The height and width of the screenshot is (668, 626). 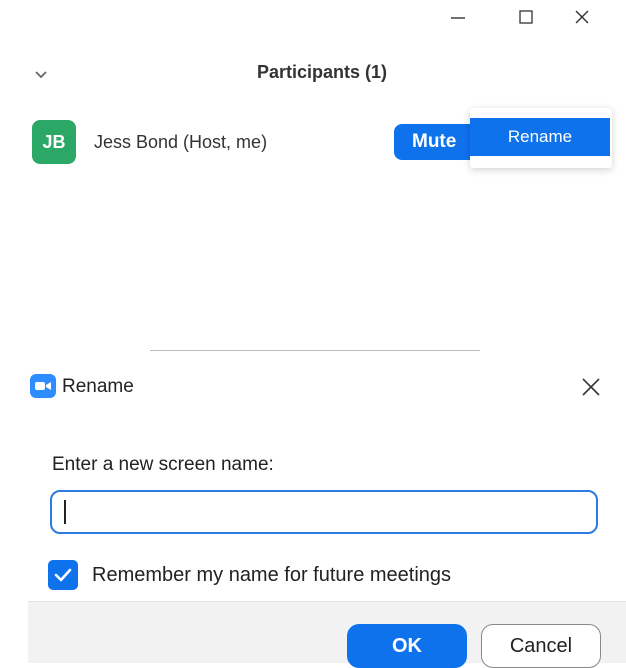 I want to click on checkmark-icon, so click(x=63, y=575).